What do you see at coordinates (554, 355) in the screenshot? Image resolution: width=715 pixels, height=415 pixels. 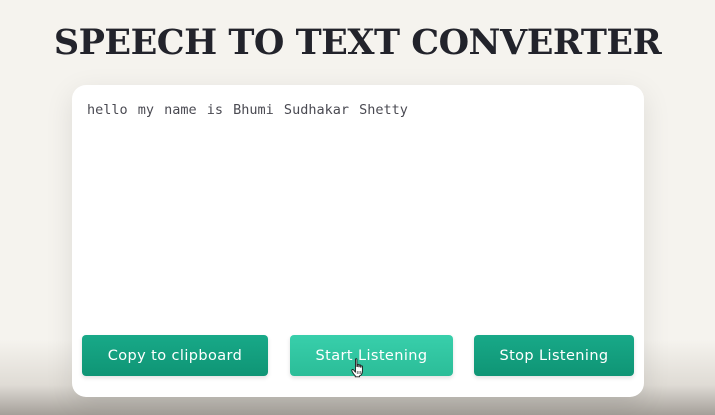 I see `stop-listening-button: Stop Listening` at bounding box center [554, 355].